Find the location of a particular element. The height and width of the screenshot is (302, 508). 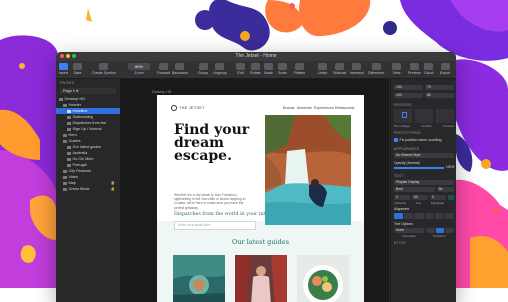

font-family-row: Playfair Display is located at coordinates (424, 182).